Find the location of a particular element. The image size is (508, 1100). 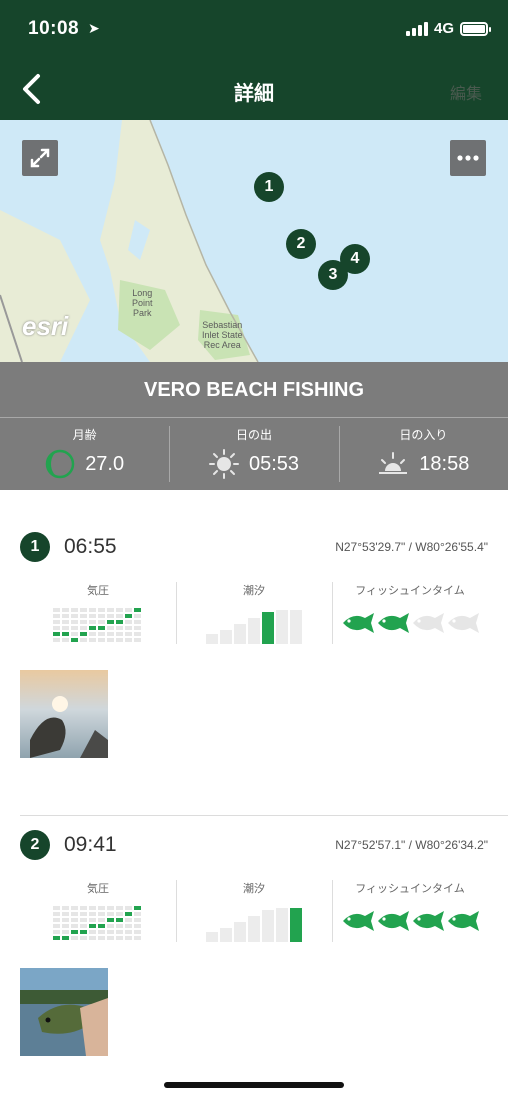

trip-stats: 月齢 27.0 日の出 05:53 日の入り 18:58 is located at coordinates (254, 454).